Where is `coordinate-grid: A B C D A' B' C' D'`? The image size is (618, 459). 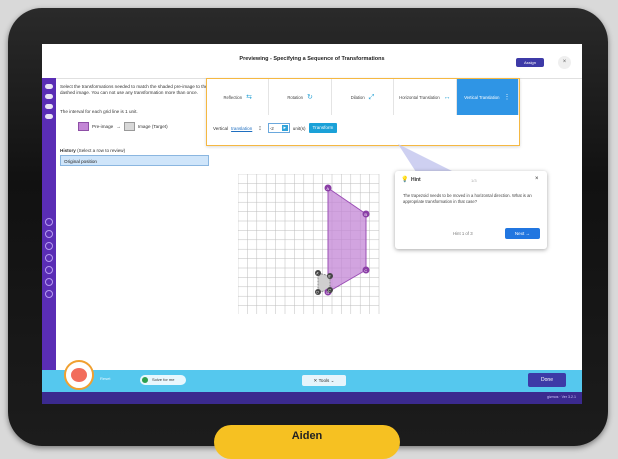 coordinate-grid: A B C D A' B' C' D' is located at coordinates (308, 244).